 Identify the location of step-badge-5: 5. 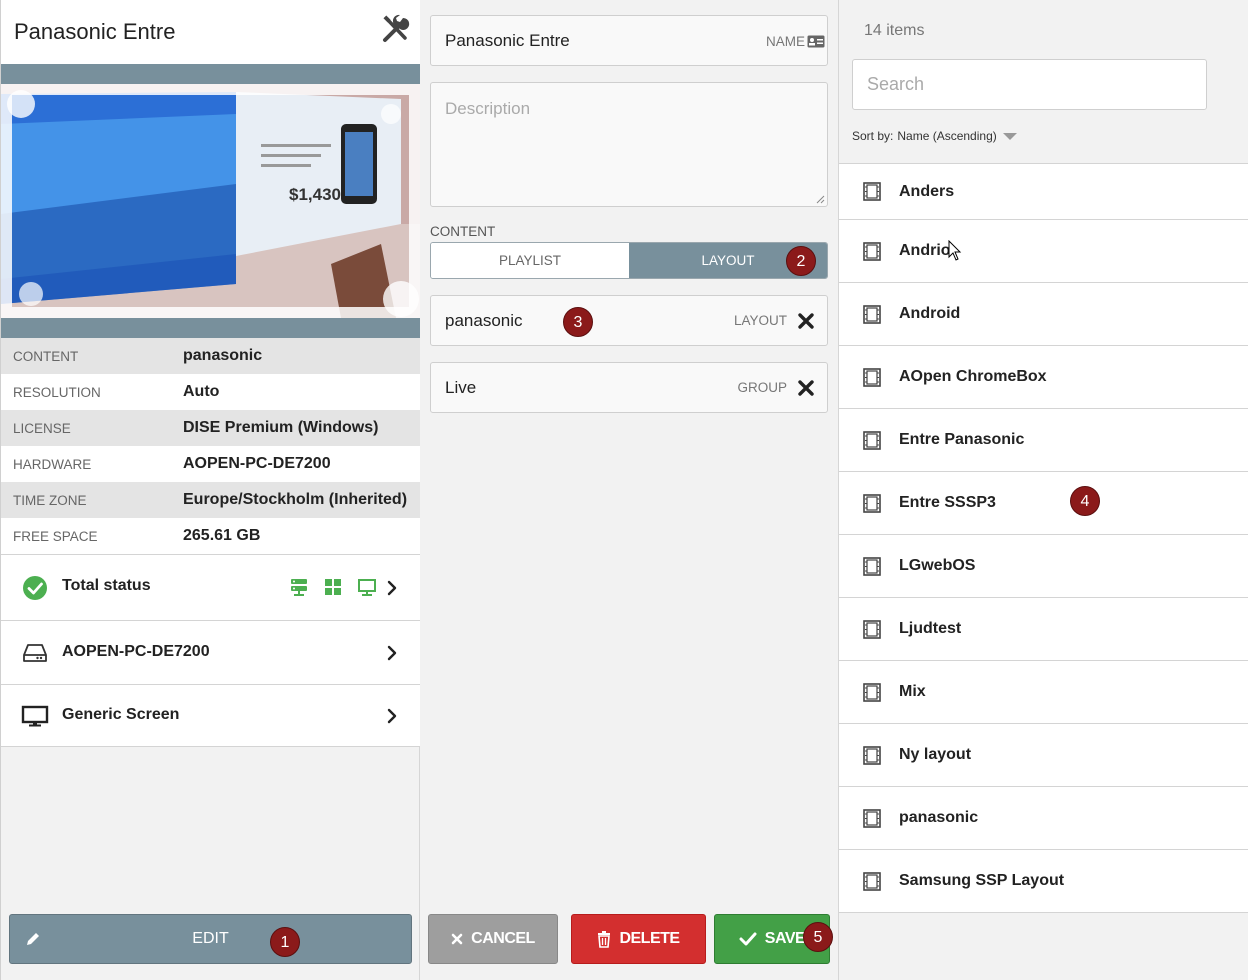
(818, 937).